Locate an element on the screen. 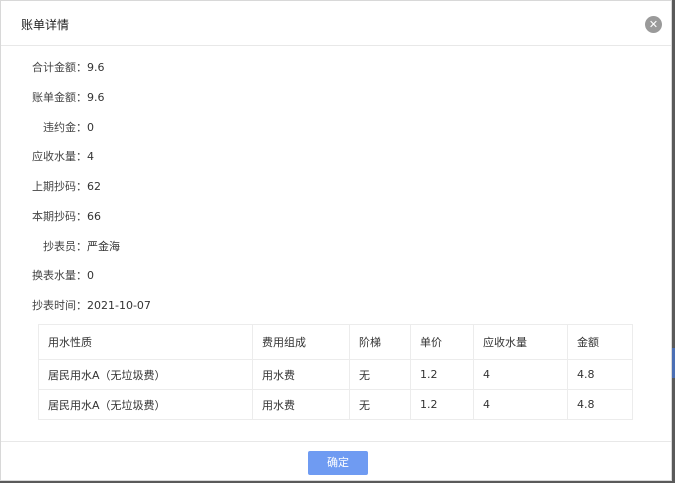 This screenshot has height=483, width=675. column-header: 应收水量 is located at coordinates (520, 342).